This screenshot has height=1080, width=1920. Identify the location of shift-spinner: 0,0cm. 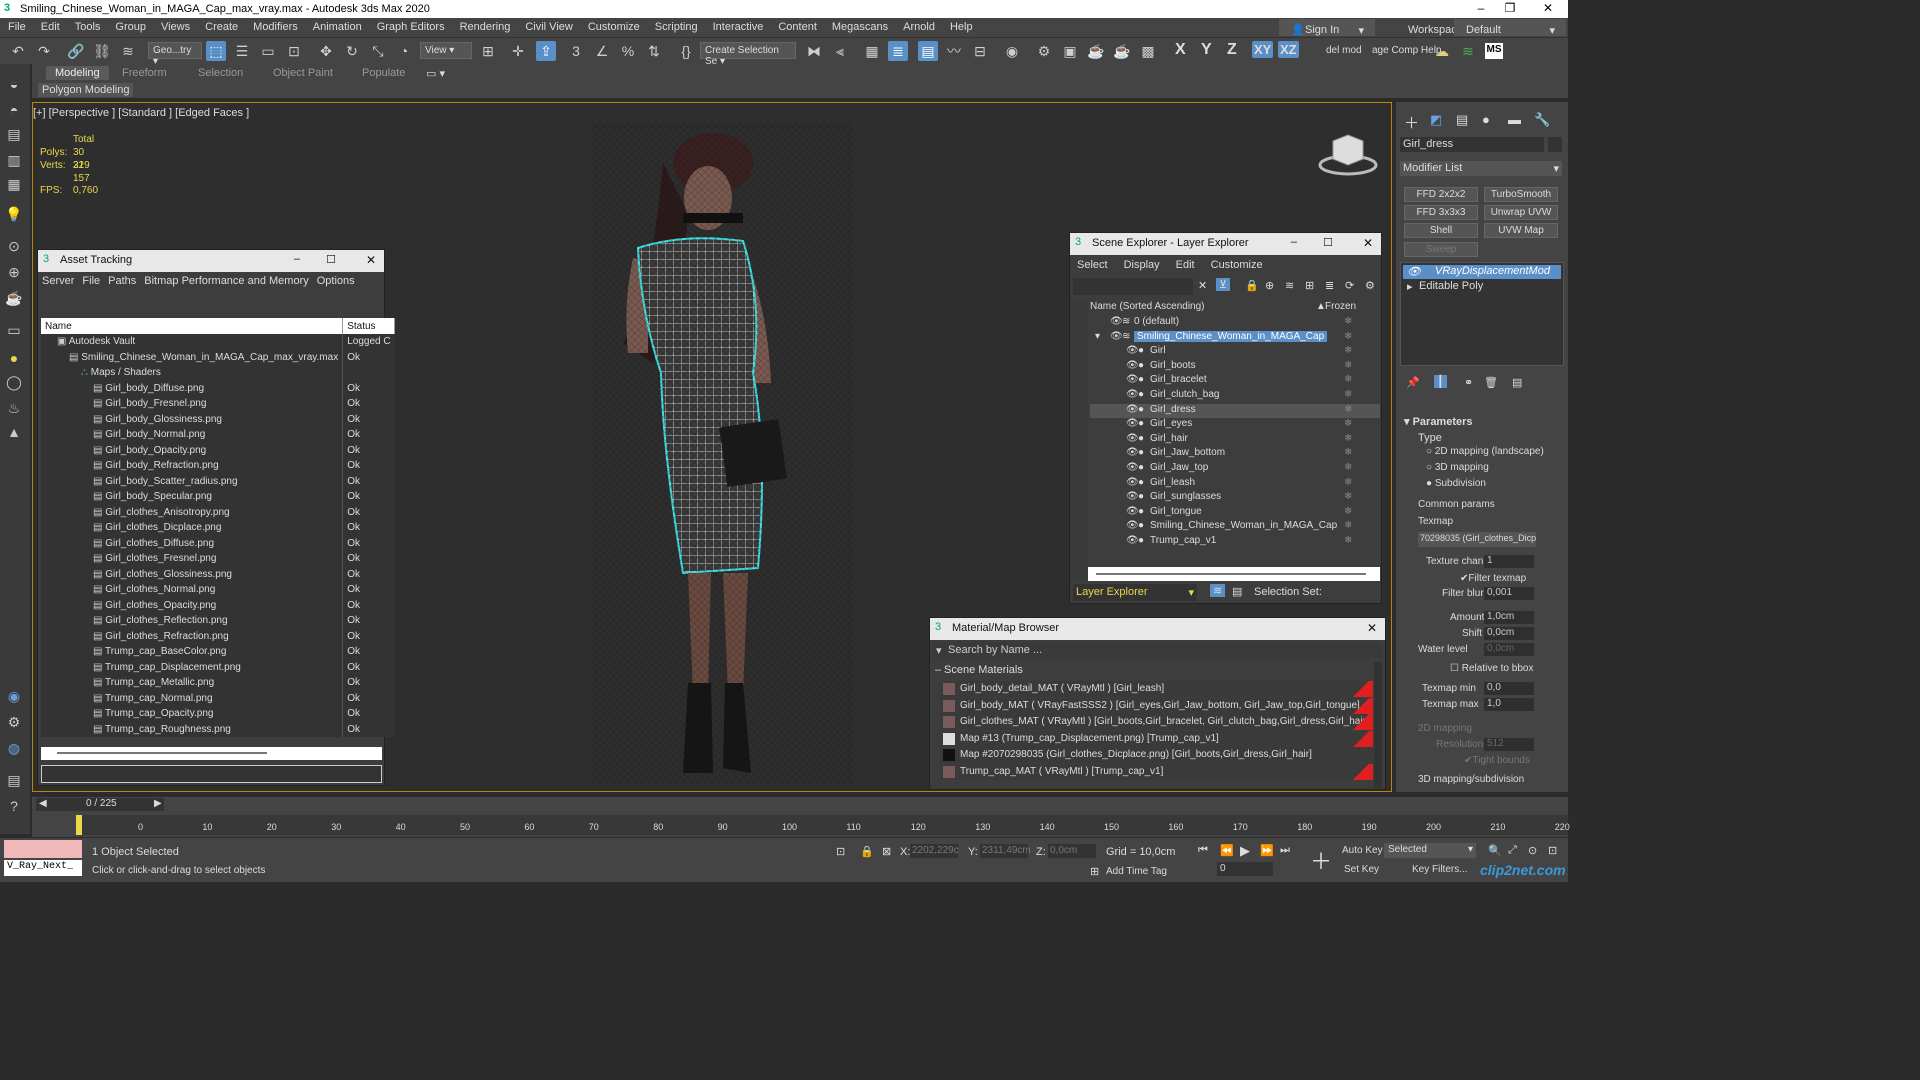
(1509, 633).